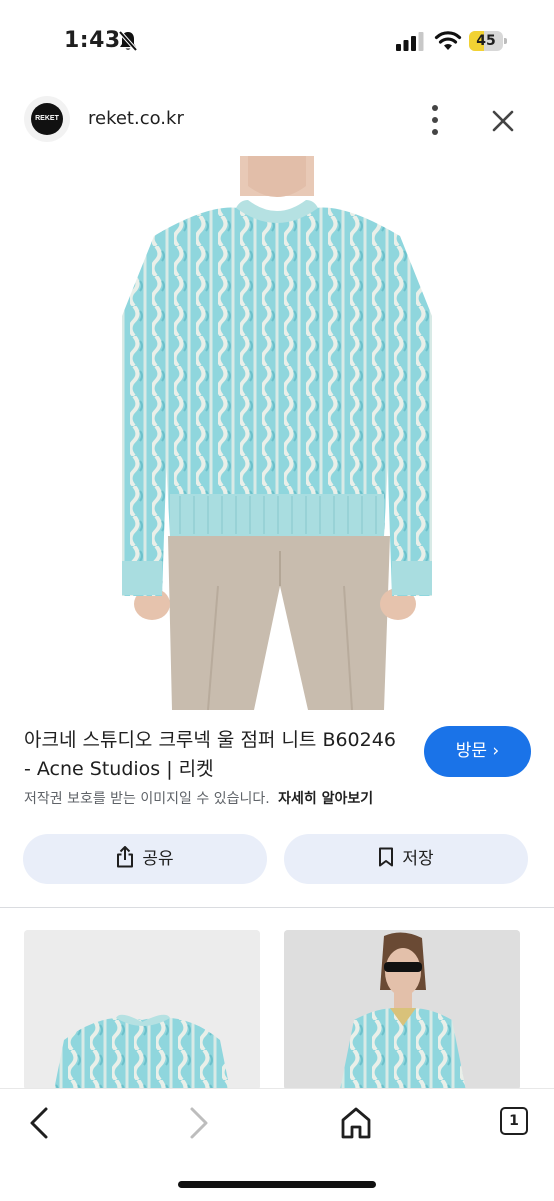 The image size is (554, 1201). Describe the element at coordinates (125, 857) in the screenshot. I see `share-icon` at that location.